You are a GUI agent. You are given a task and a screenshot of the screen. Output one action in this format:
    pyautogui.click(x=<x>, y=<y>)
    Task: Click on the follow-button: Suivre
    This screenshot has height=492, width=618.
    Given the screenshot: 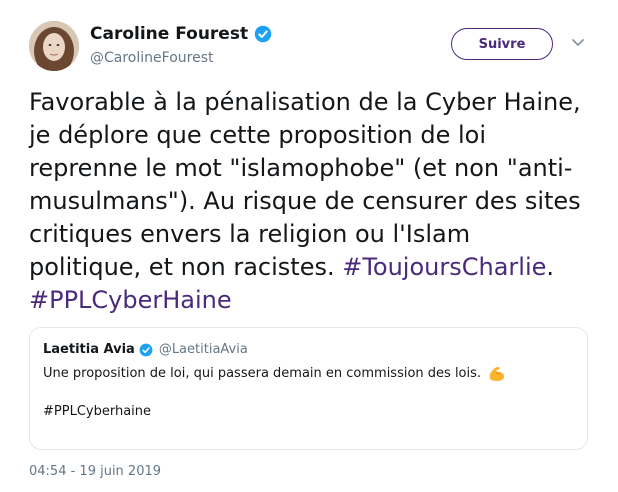 What is the action you would take?
    pyautogui.click(x=502, y=44)
    